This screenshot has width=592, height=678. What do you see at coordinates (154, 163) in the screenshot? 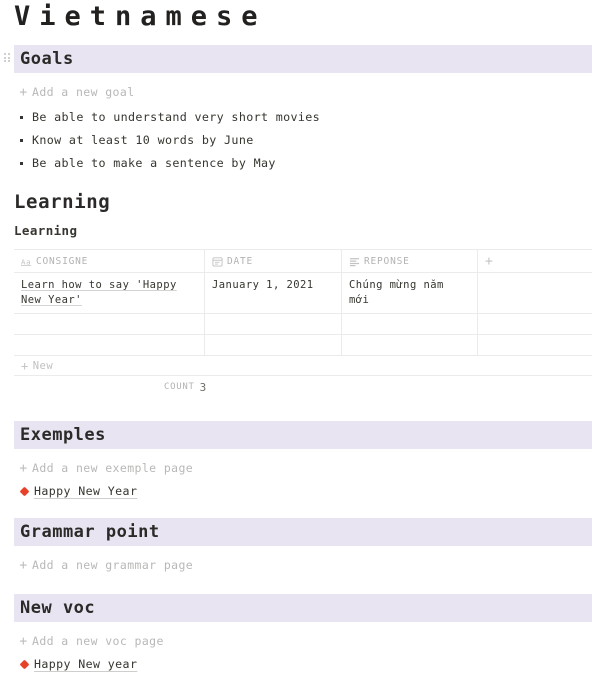
I see `list-item-label: Be able to make a sentence by May` at bounding box center [154, 163].